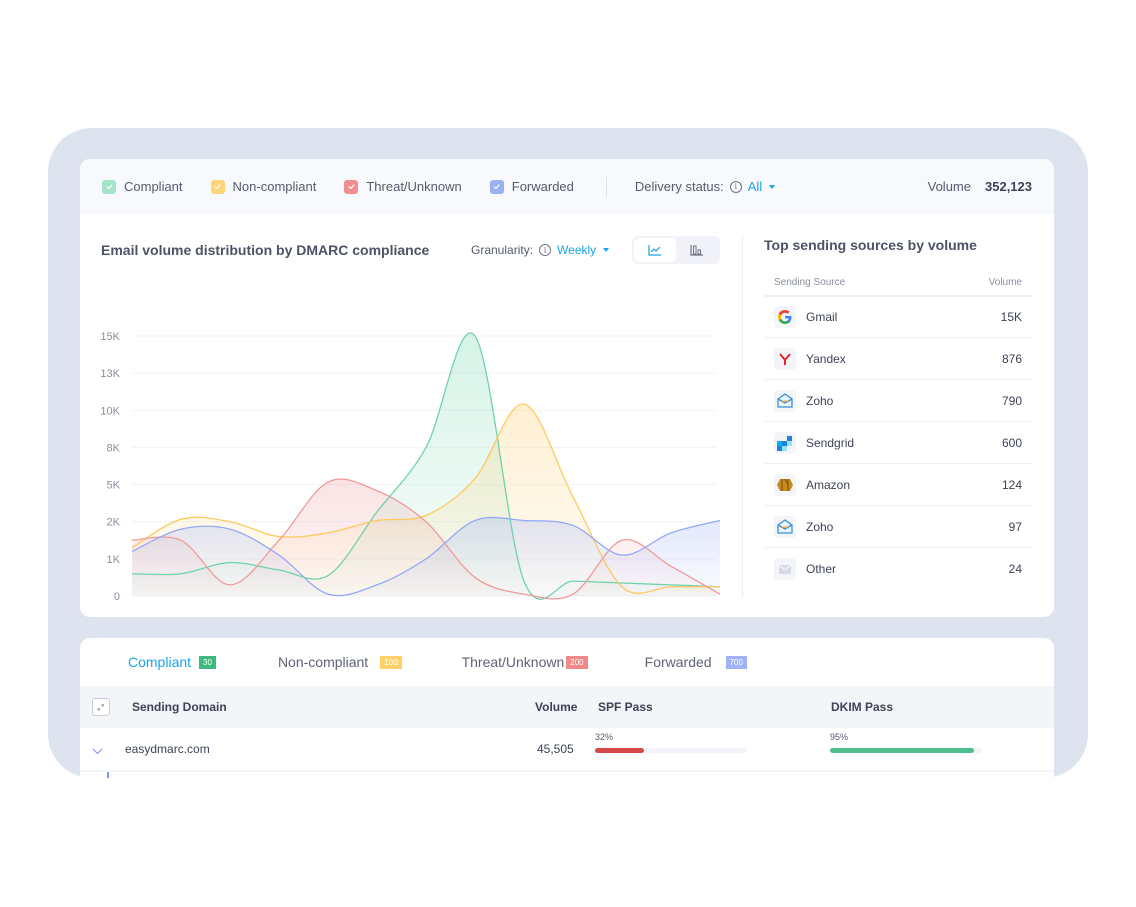 The height and width of the screenshot is (907, 1136). I want to click on source-row: Sendgrid 600, so click(898, 442).